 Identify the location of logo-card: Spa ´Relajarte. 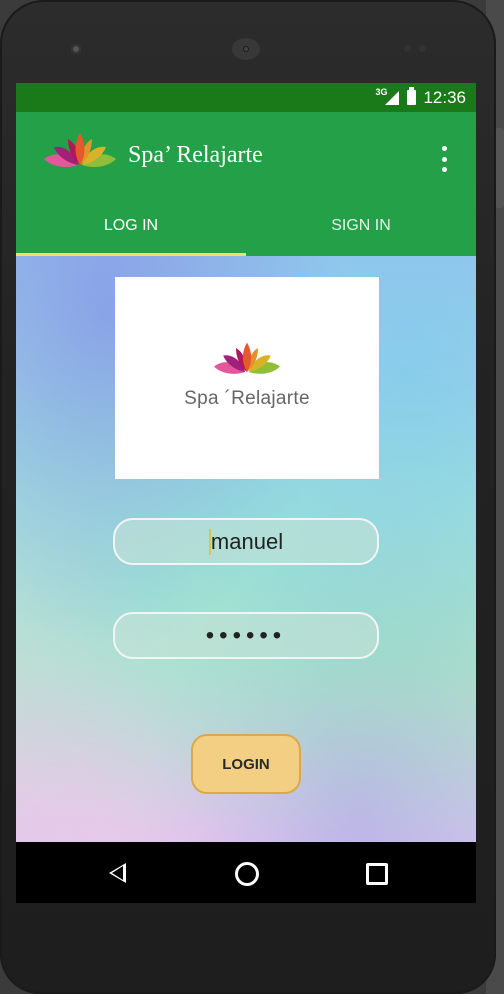
(247, 378).